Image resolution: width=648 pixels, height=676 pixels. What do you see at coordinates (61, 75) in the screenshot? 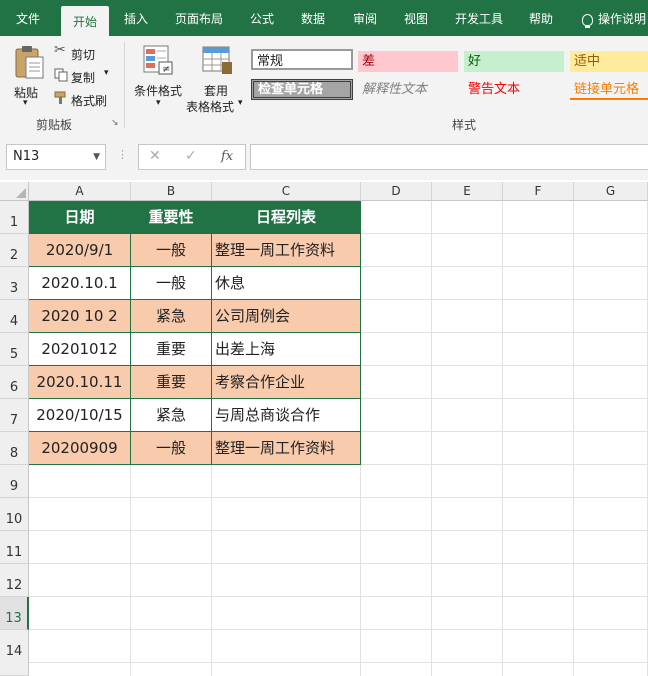
I see `copy-icon` at bounding box center [61, 75].